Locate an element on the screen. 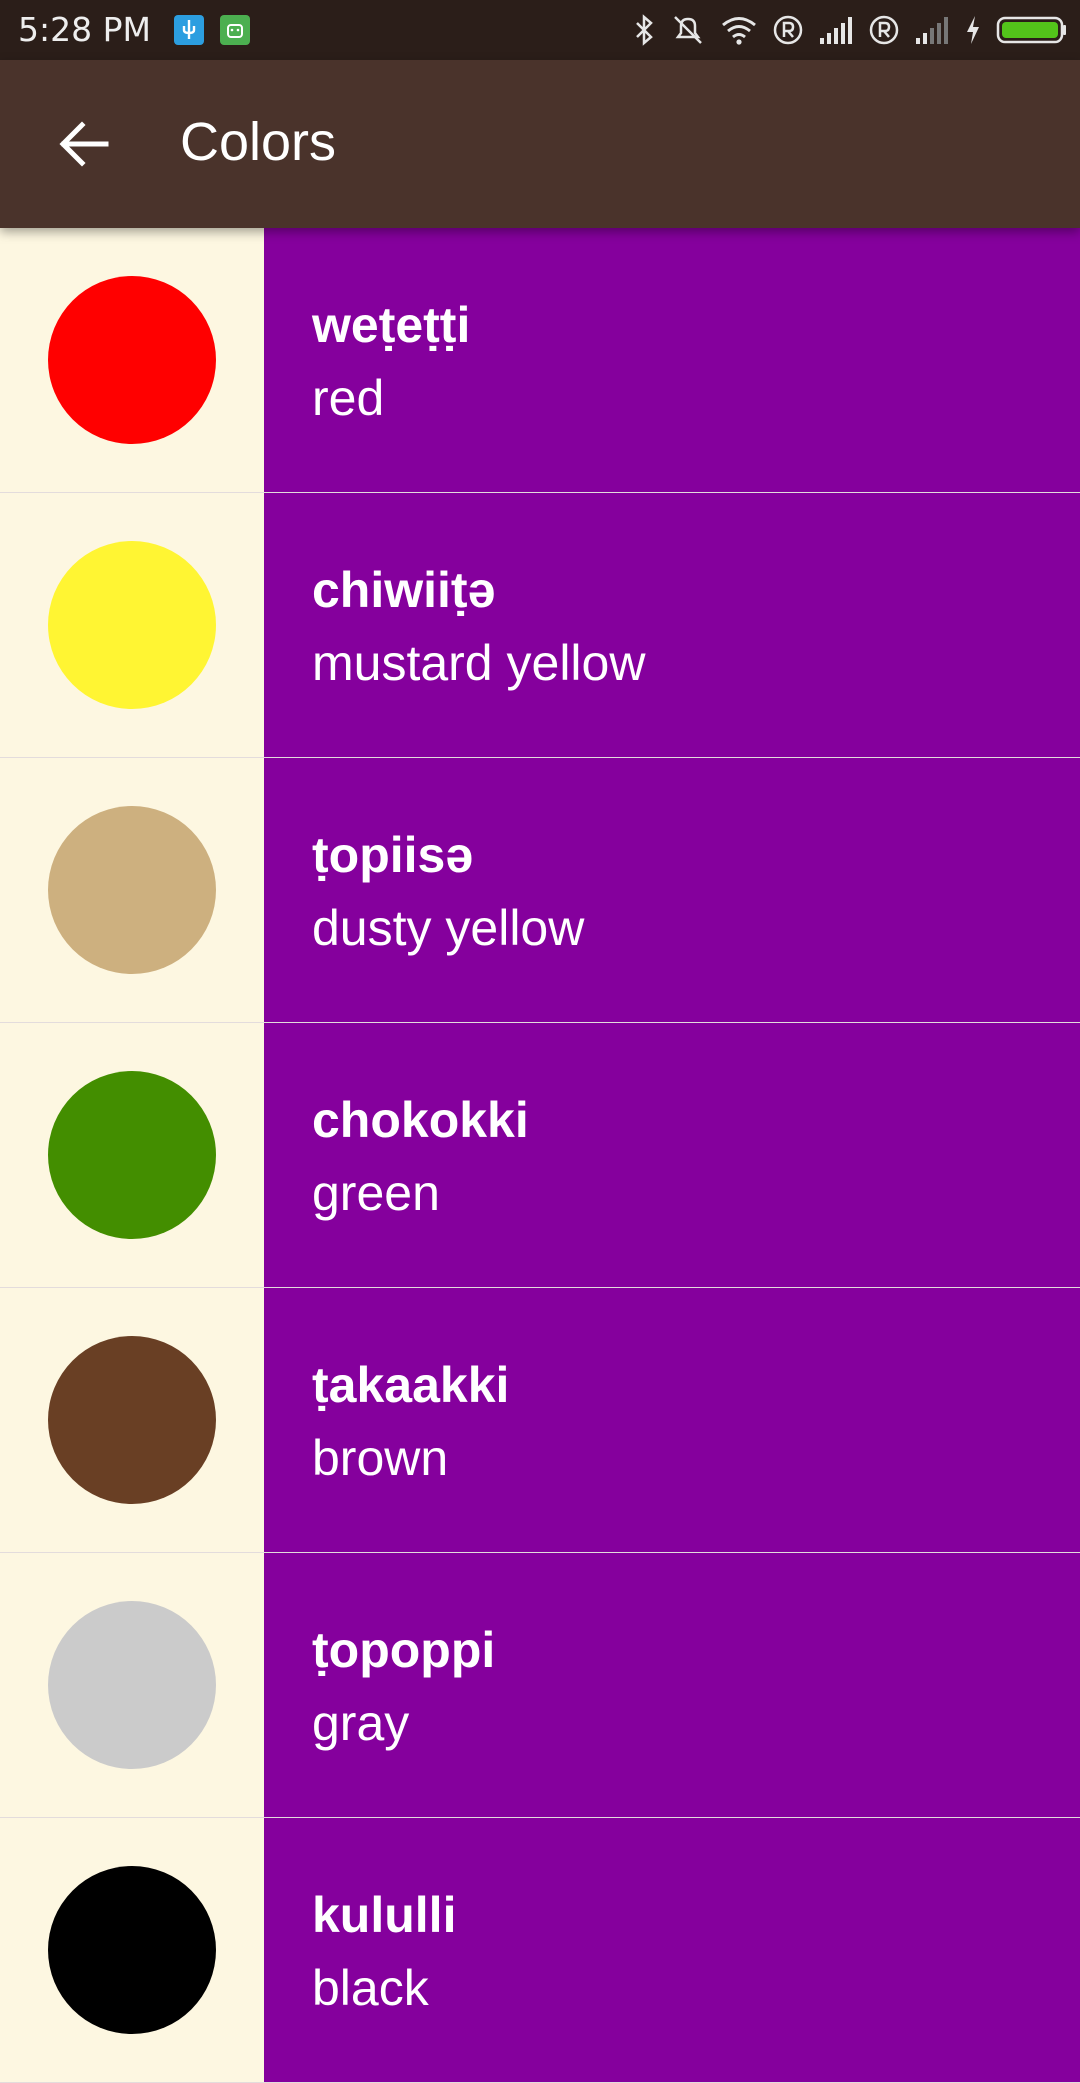 This screenshot has height=2083, width=1080. arrow-left-icon is located at coordinates (84, 144).